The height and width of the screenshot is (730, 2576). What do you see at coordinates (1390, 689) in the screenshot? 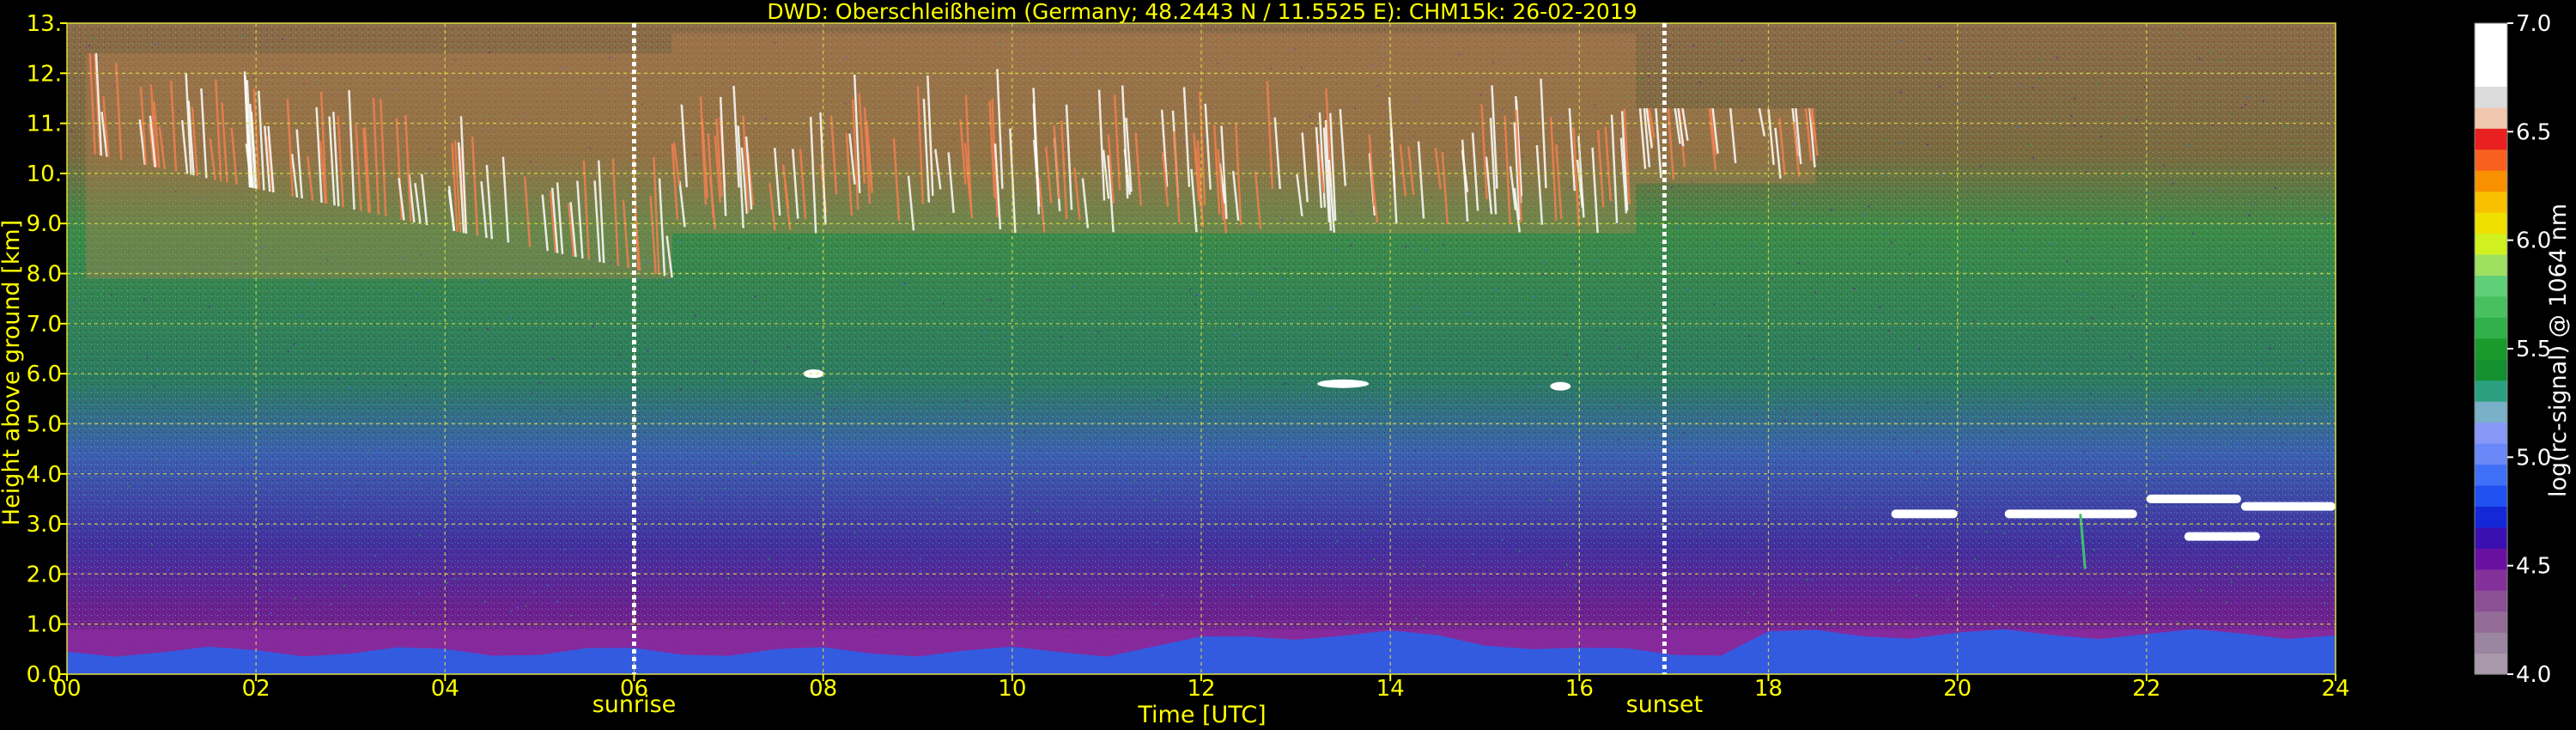
I see `x-tick-label: 14` at bounding box center [1390, 689].